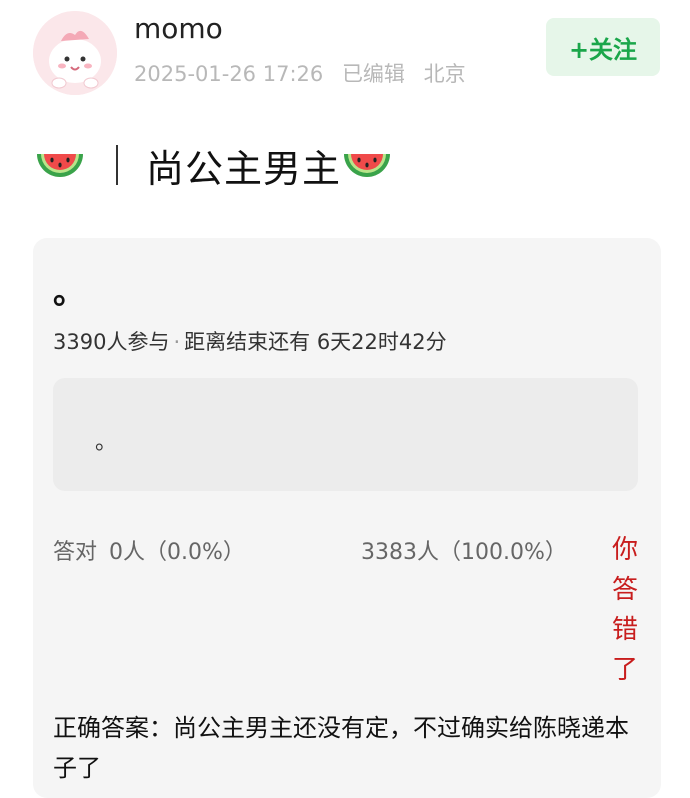  I want to click on avatar, so click(75, 53).